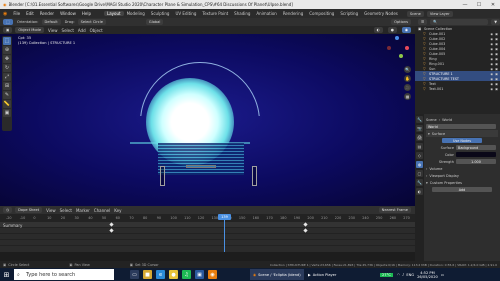 The image size is (500, 281). What do you see at coordinates (406, 30) in the screenshot?
I see `shading-rendered-icon: ◉` at bounding box center [406, 30].